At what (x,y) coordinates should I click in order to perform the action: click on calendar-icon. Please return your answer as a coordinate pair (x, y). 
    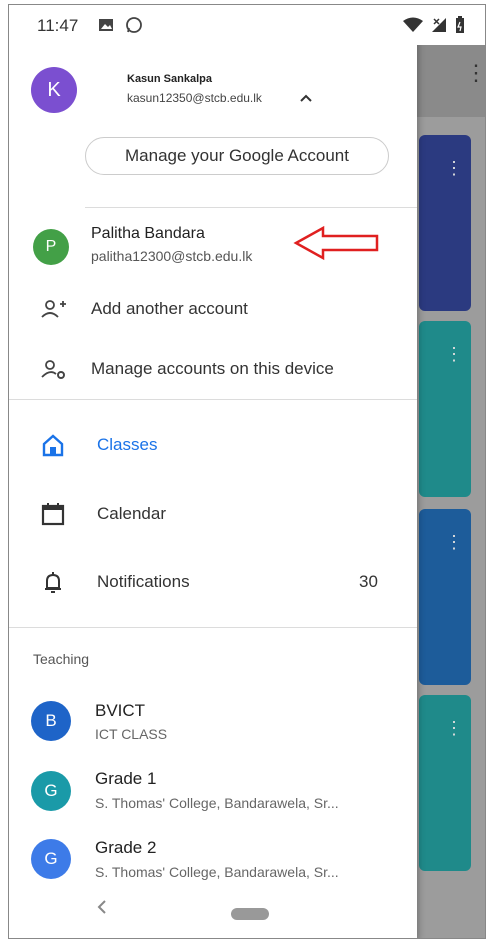
    Looking at the image, I should click on (53, 514).